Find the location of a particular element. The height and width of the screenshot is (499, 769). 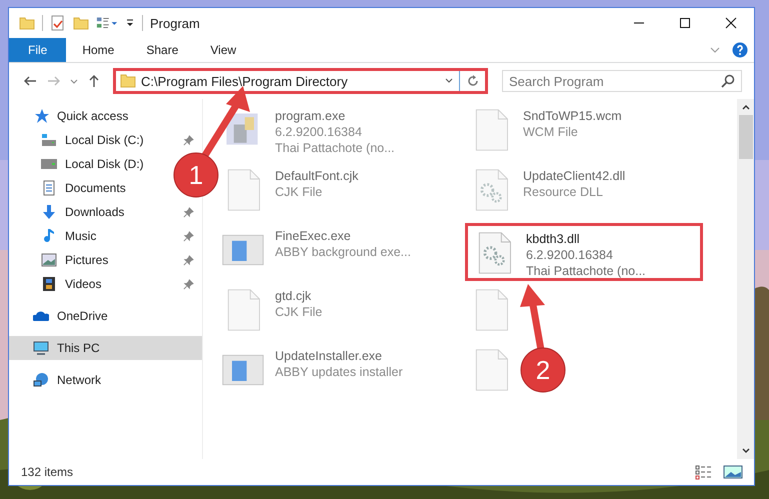

file-detail: ABBY updates installer is located at coordinates (339, 372).